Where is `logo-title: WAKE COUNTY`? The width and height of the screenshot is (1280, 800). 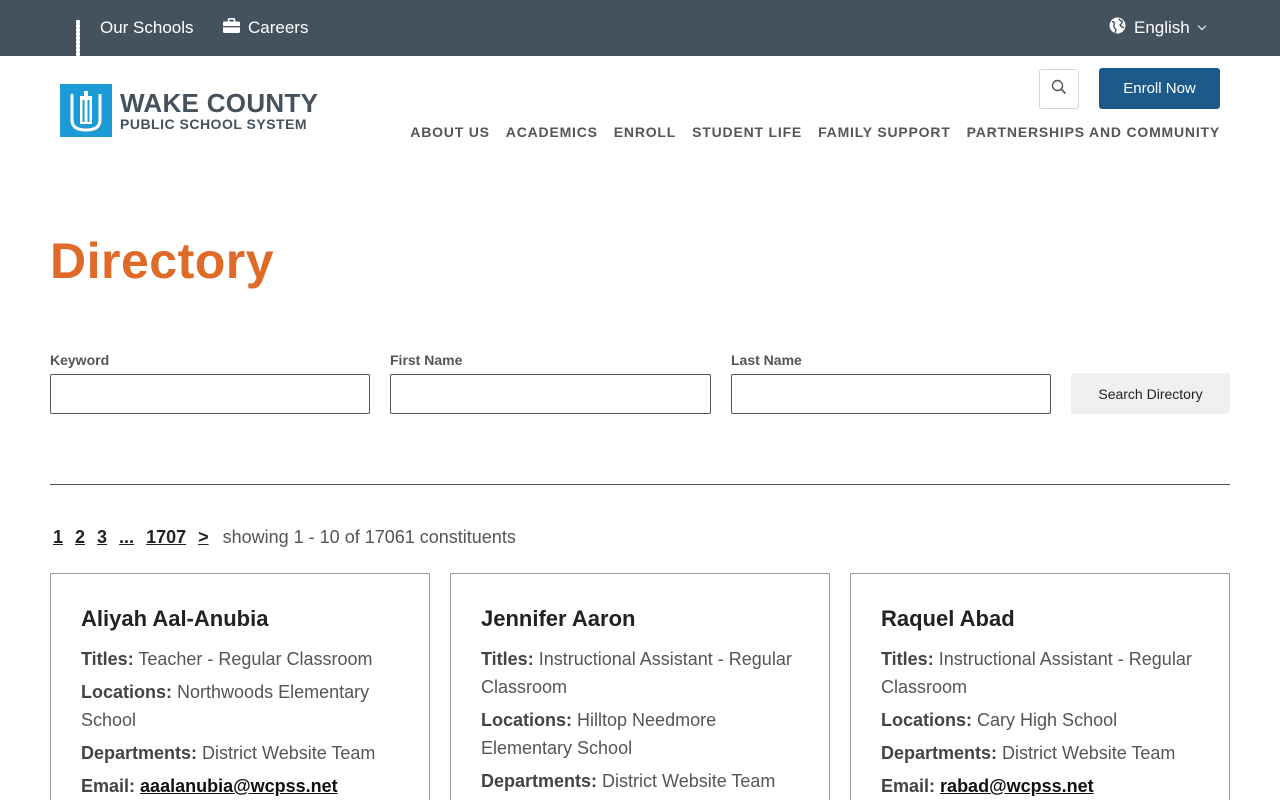 logo-title: WAKE COUNTY is located at coordinates (219, 103).